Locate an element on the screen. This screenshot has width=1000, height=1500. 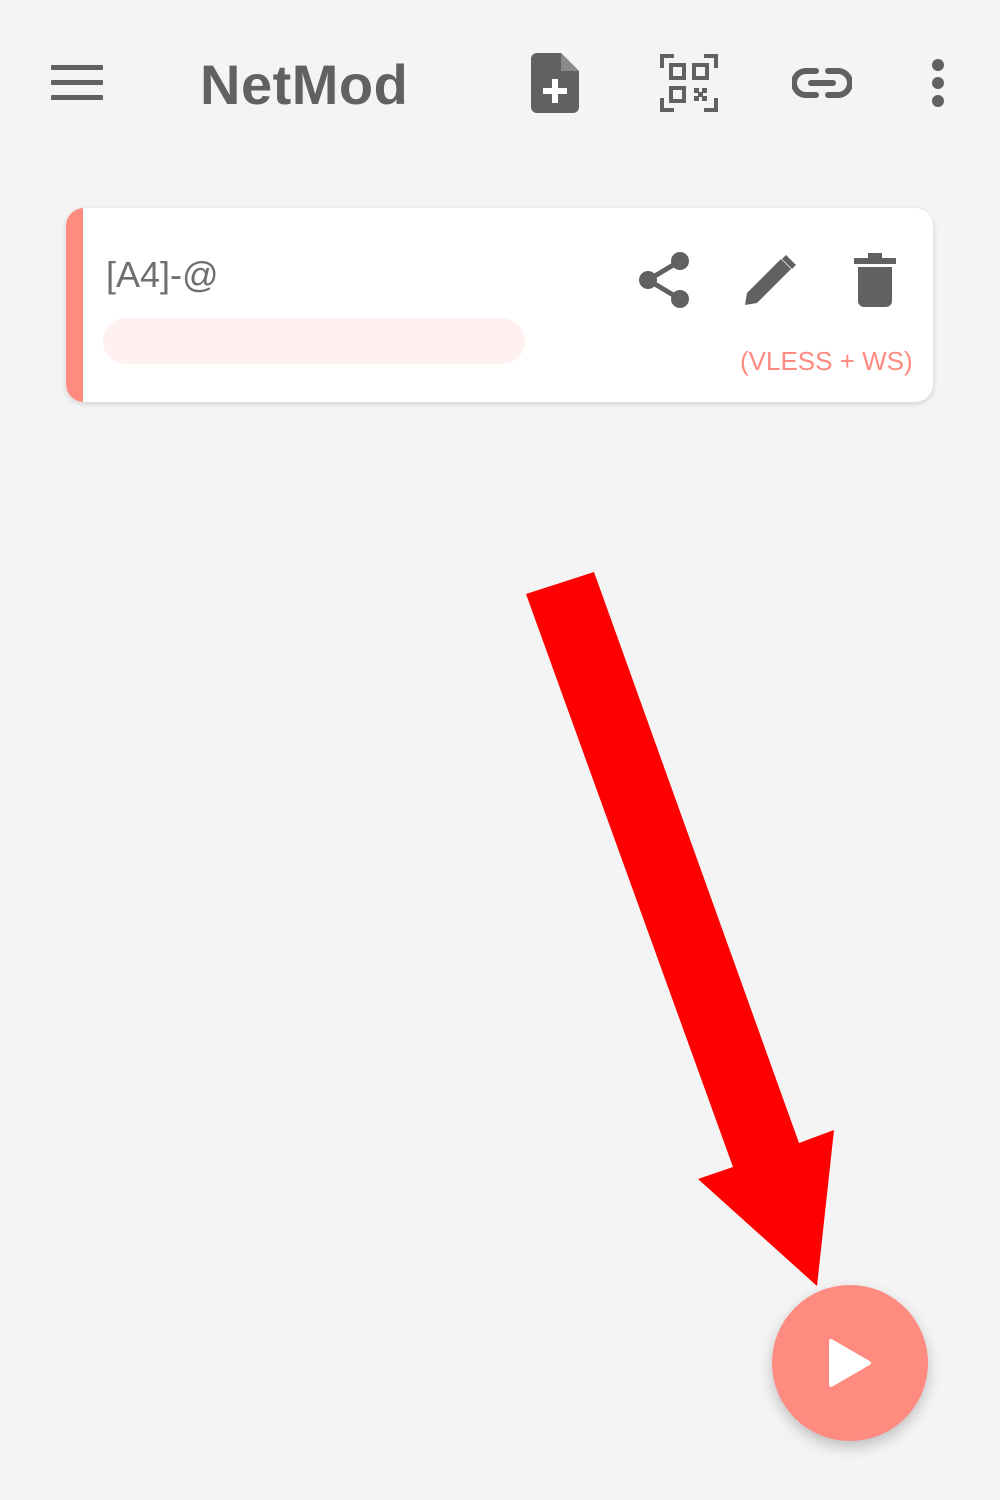
profile-title: [A4]-@ is located at coordinates (162, 274).